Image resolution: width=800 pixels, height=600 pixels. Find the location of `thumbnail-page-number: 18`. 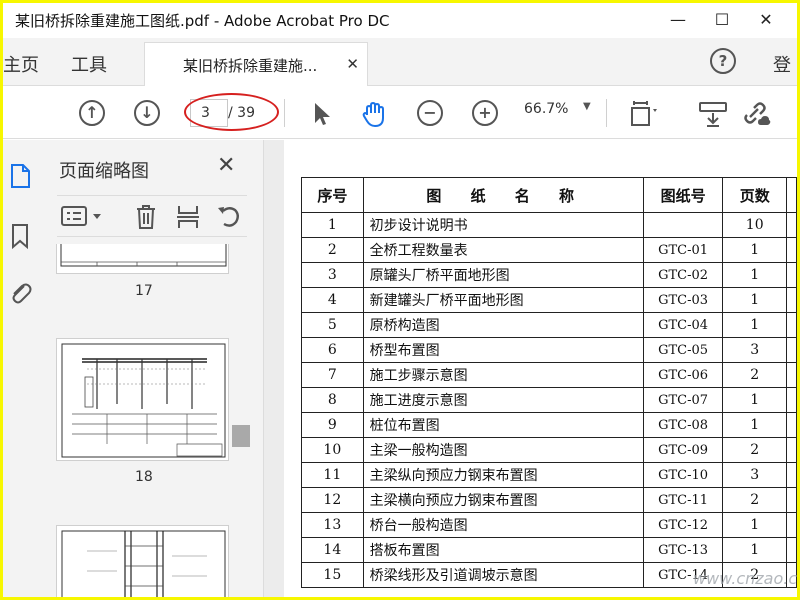

thumbnail-page-number: 18 is located at coordinates (144, 477).